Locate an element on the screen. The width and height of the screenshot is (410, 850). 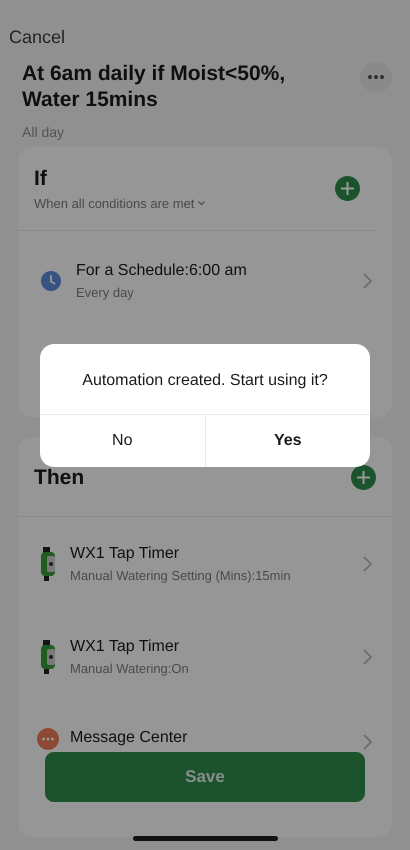
caret-icon is located at coordinates (202, 203).